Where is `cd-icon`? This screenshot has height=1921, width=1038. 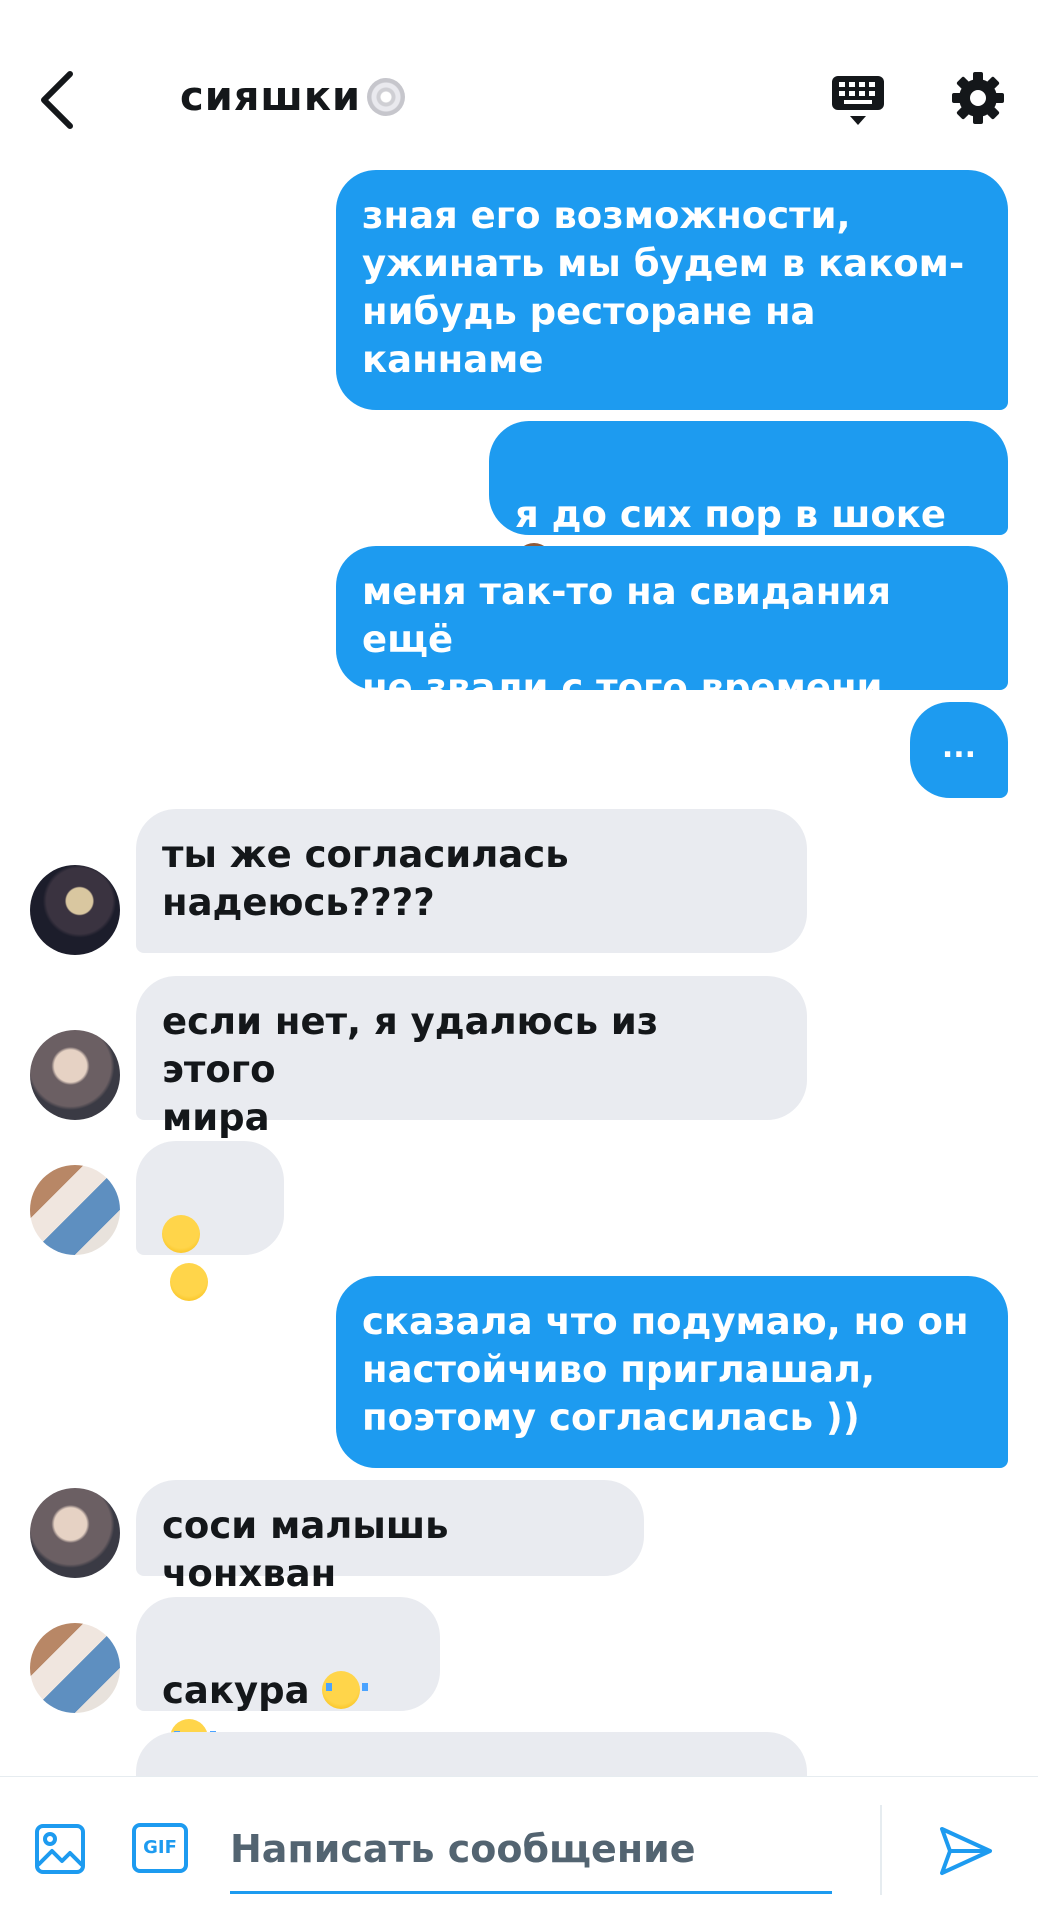
cd-icon is located at coordinates (386, 97).